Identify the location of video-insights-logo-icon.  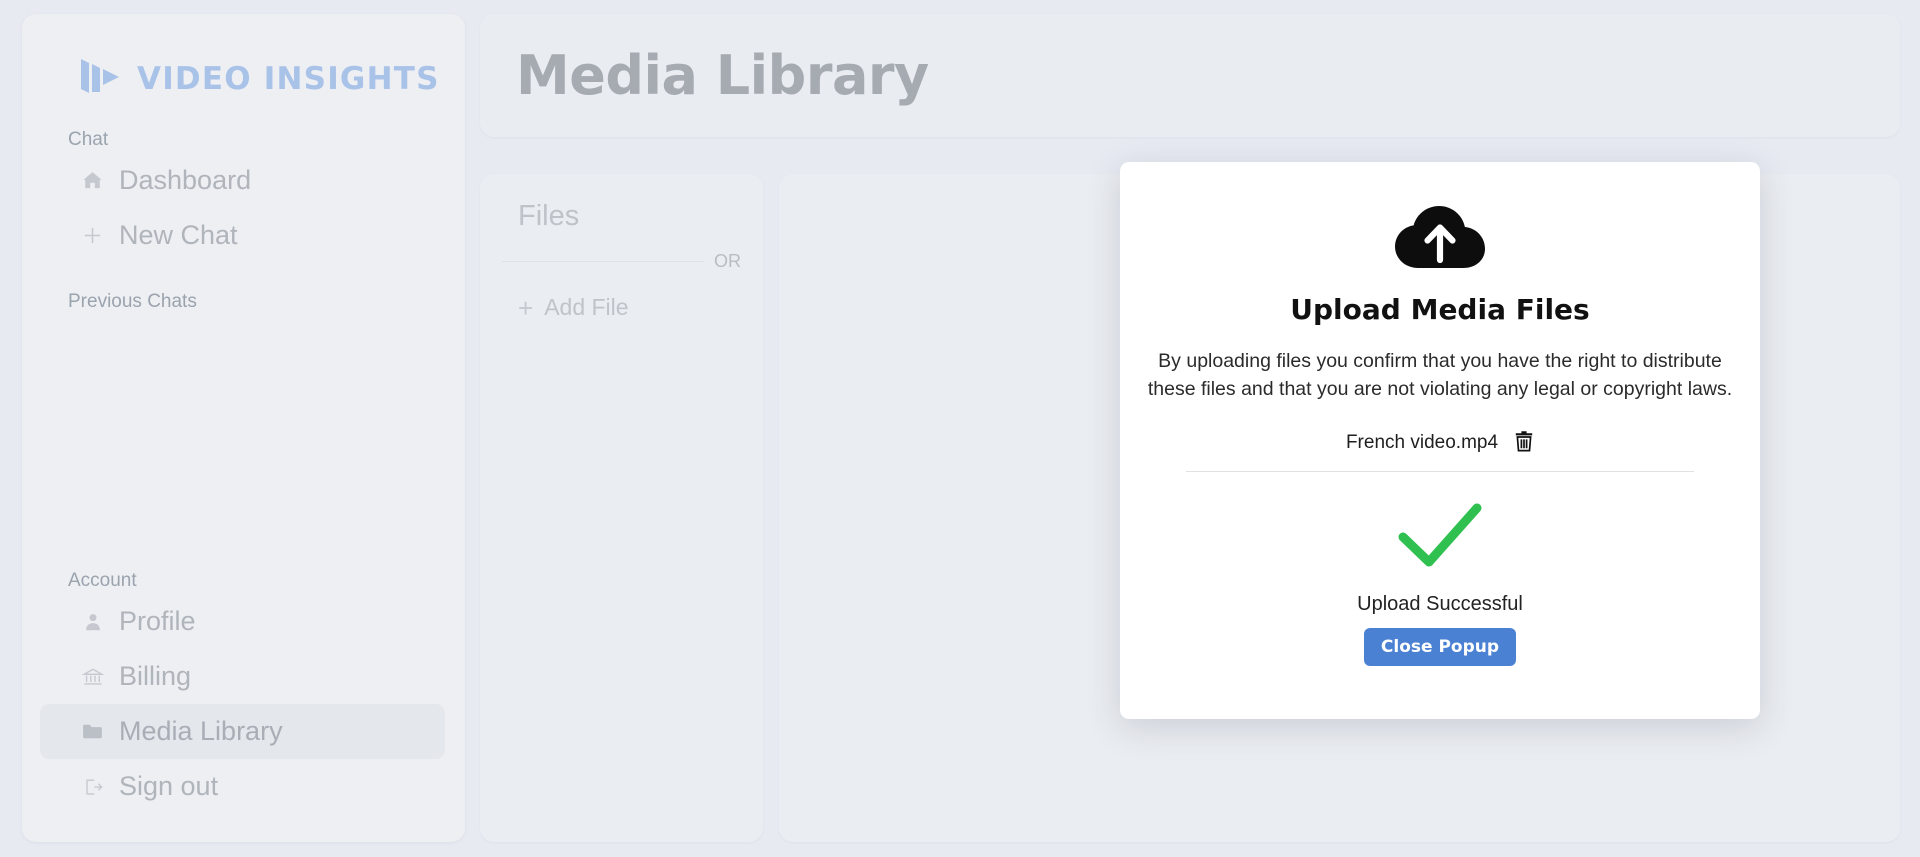
(101, 78).